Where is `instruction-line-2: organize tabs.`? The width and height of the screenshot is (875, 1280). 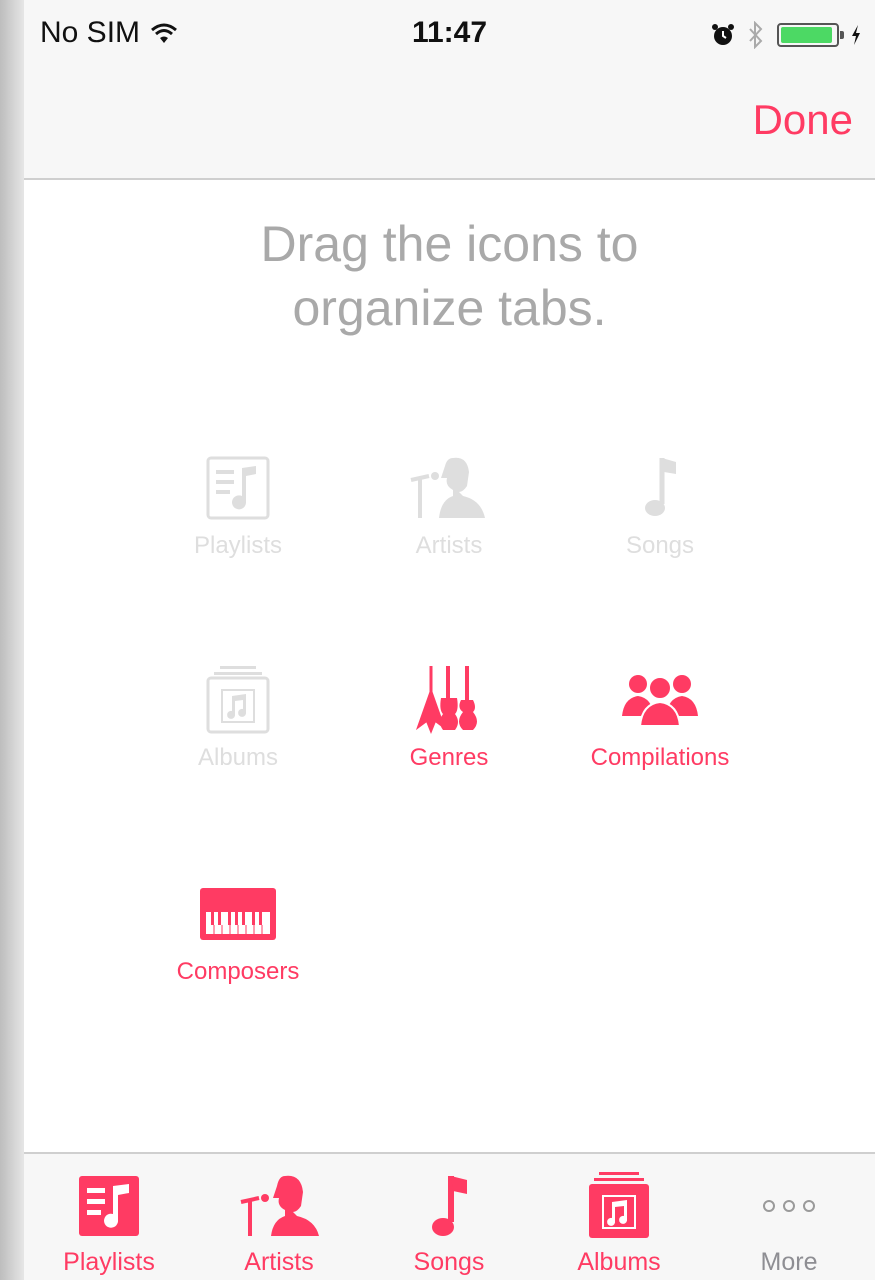 instruction-line-2: organize tabs. is located at coordinates (449, 308).